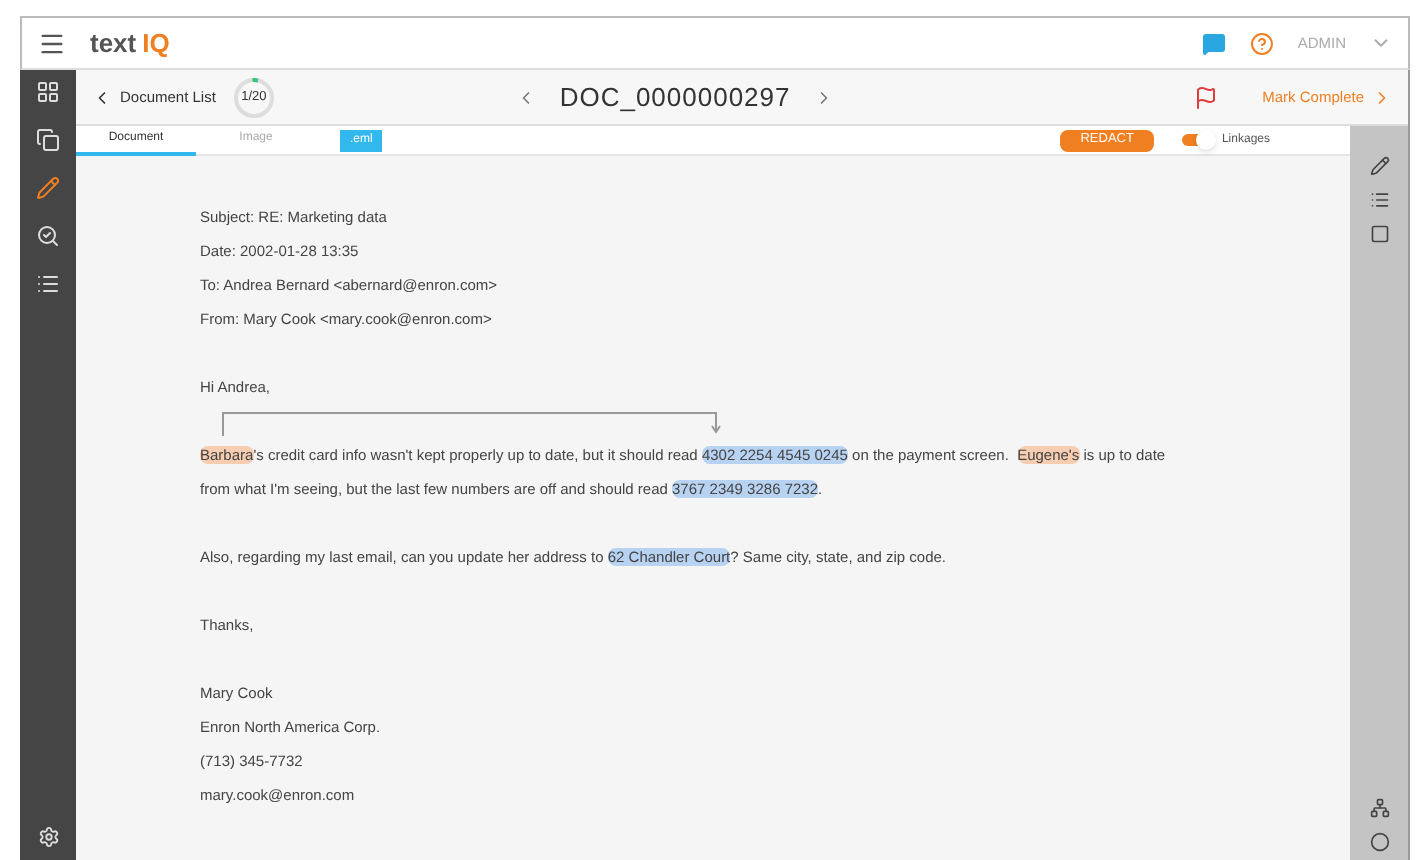 The image size is (1418, 860). What do you see at coordinates (48, 236) in the screenshot?
I see `search-icon` at bounding box center [48, 236].